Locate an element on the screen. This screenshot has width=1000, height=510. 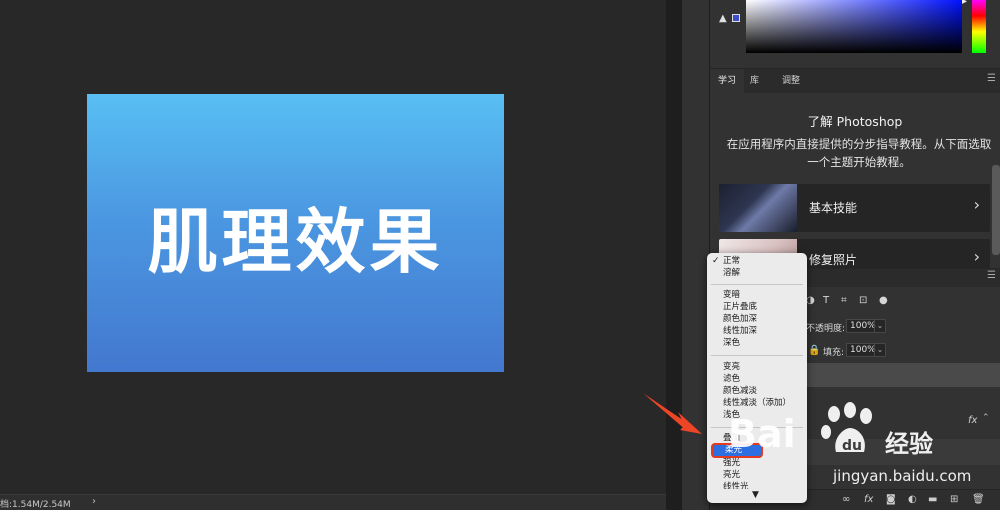
adjust-filter-icon: ◑ is located at coordinates (810, 300).